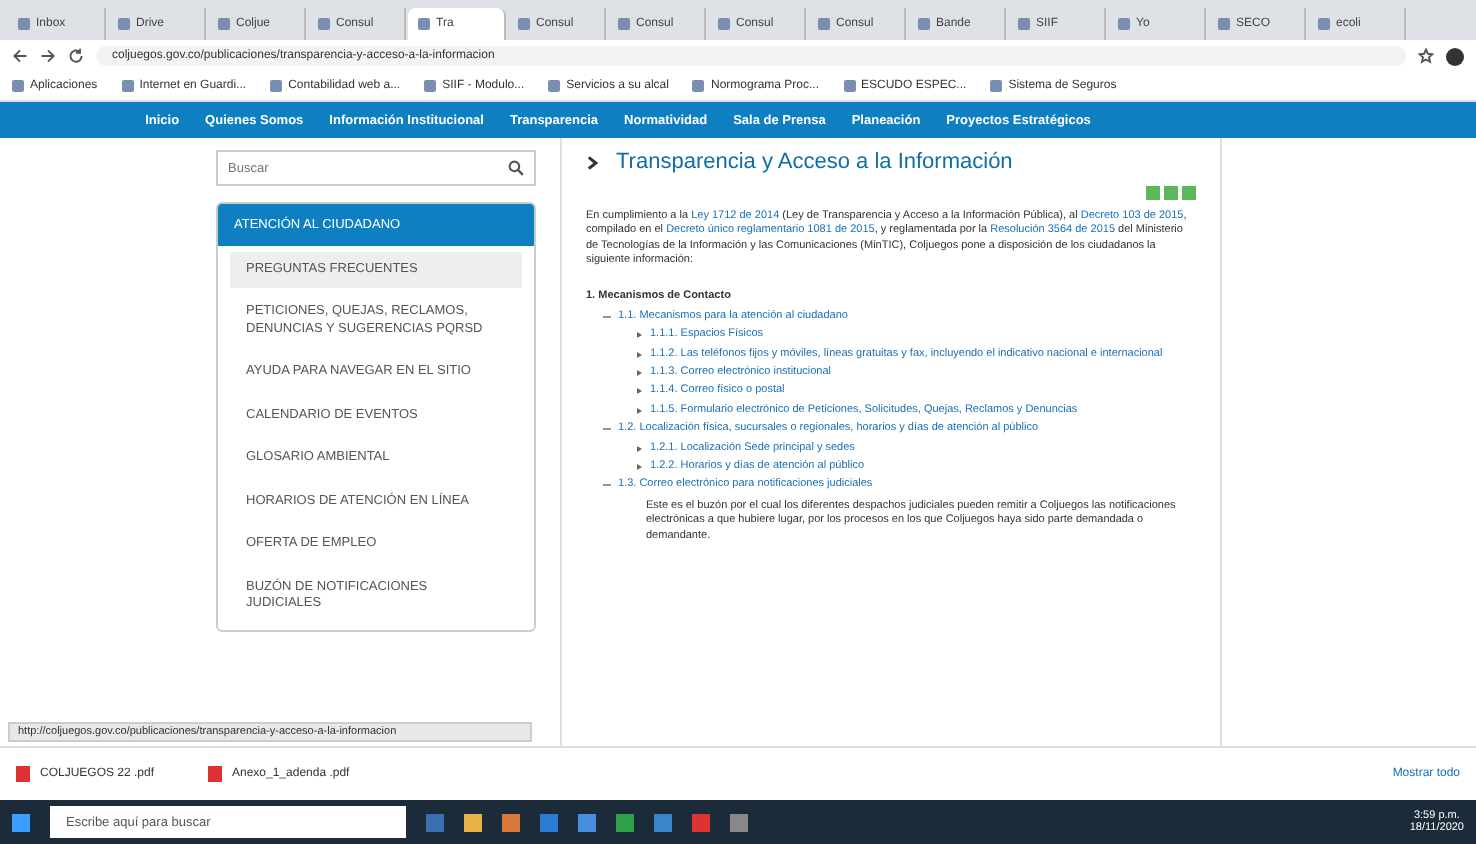  What do you see at coordinates (1455, 56) in the screenshot?
I see `avatar-icon` at bounding box center [1455, 56].